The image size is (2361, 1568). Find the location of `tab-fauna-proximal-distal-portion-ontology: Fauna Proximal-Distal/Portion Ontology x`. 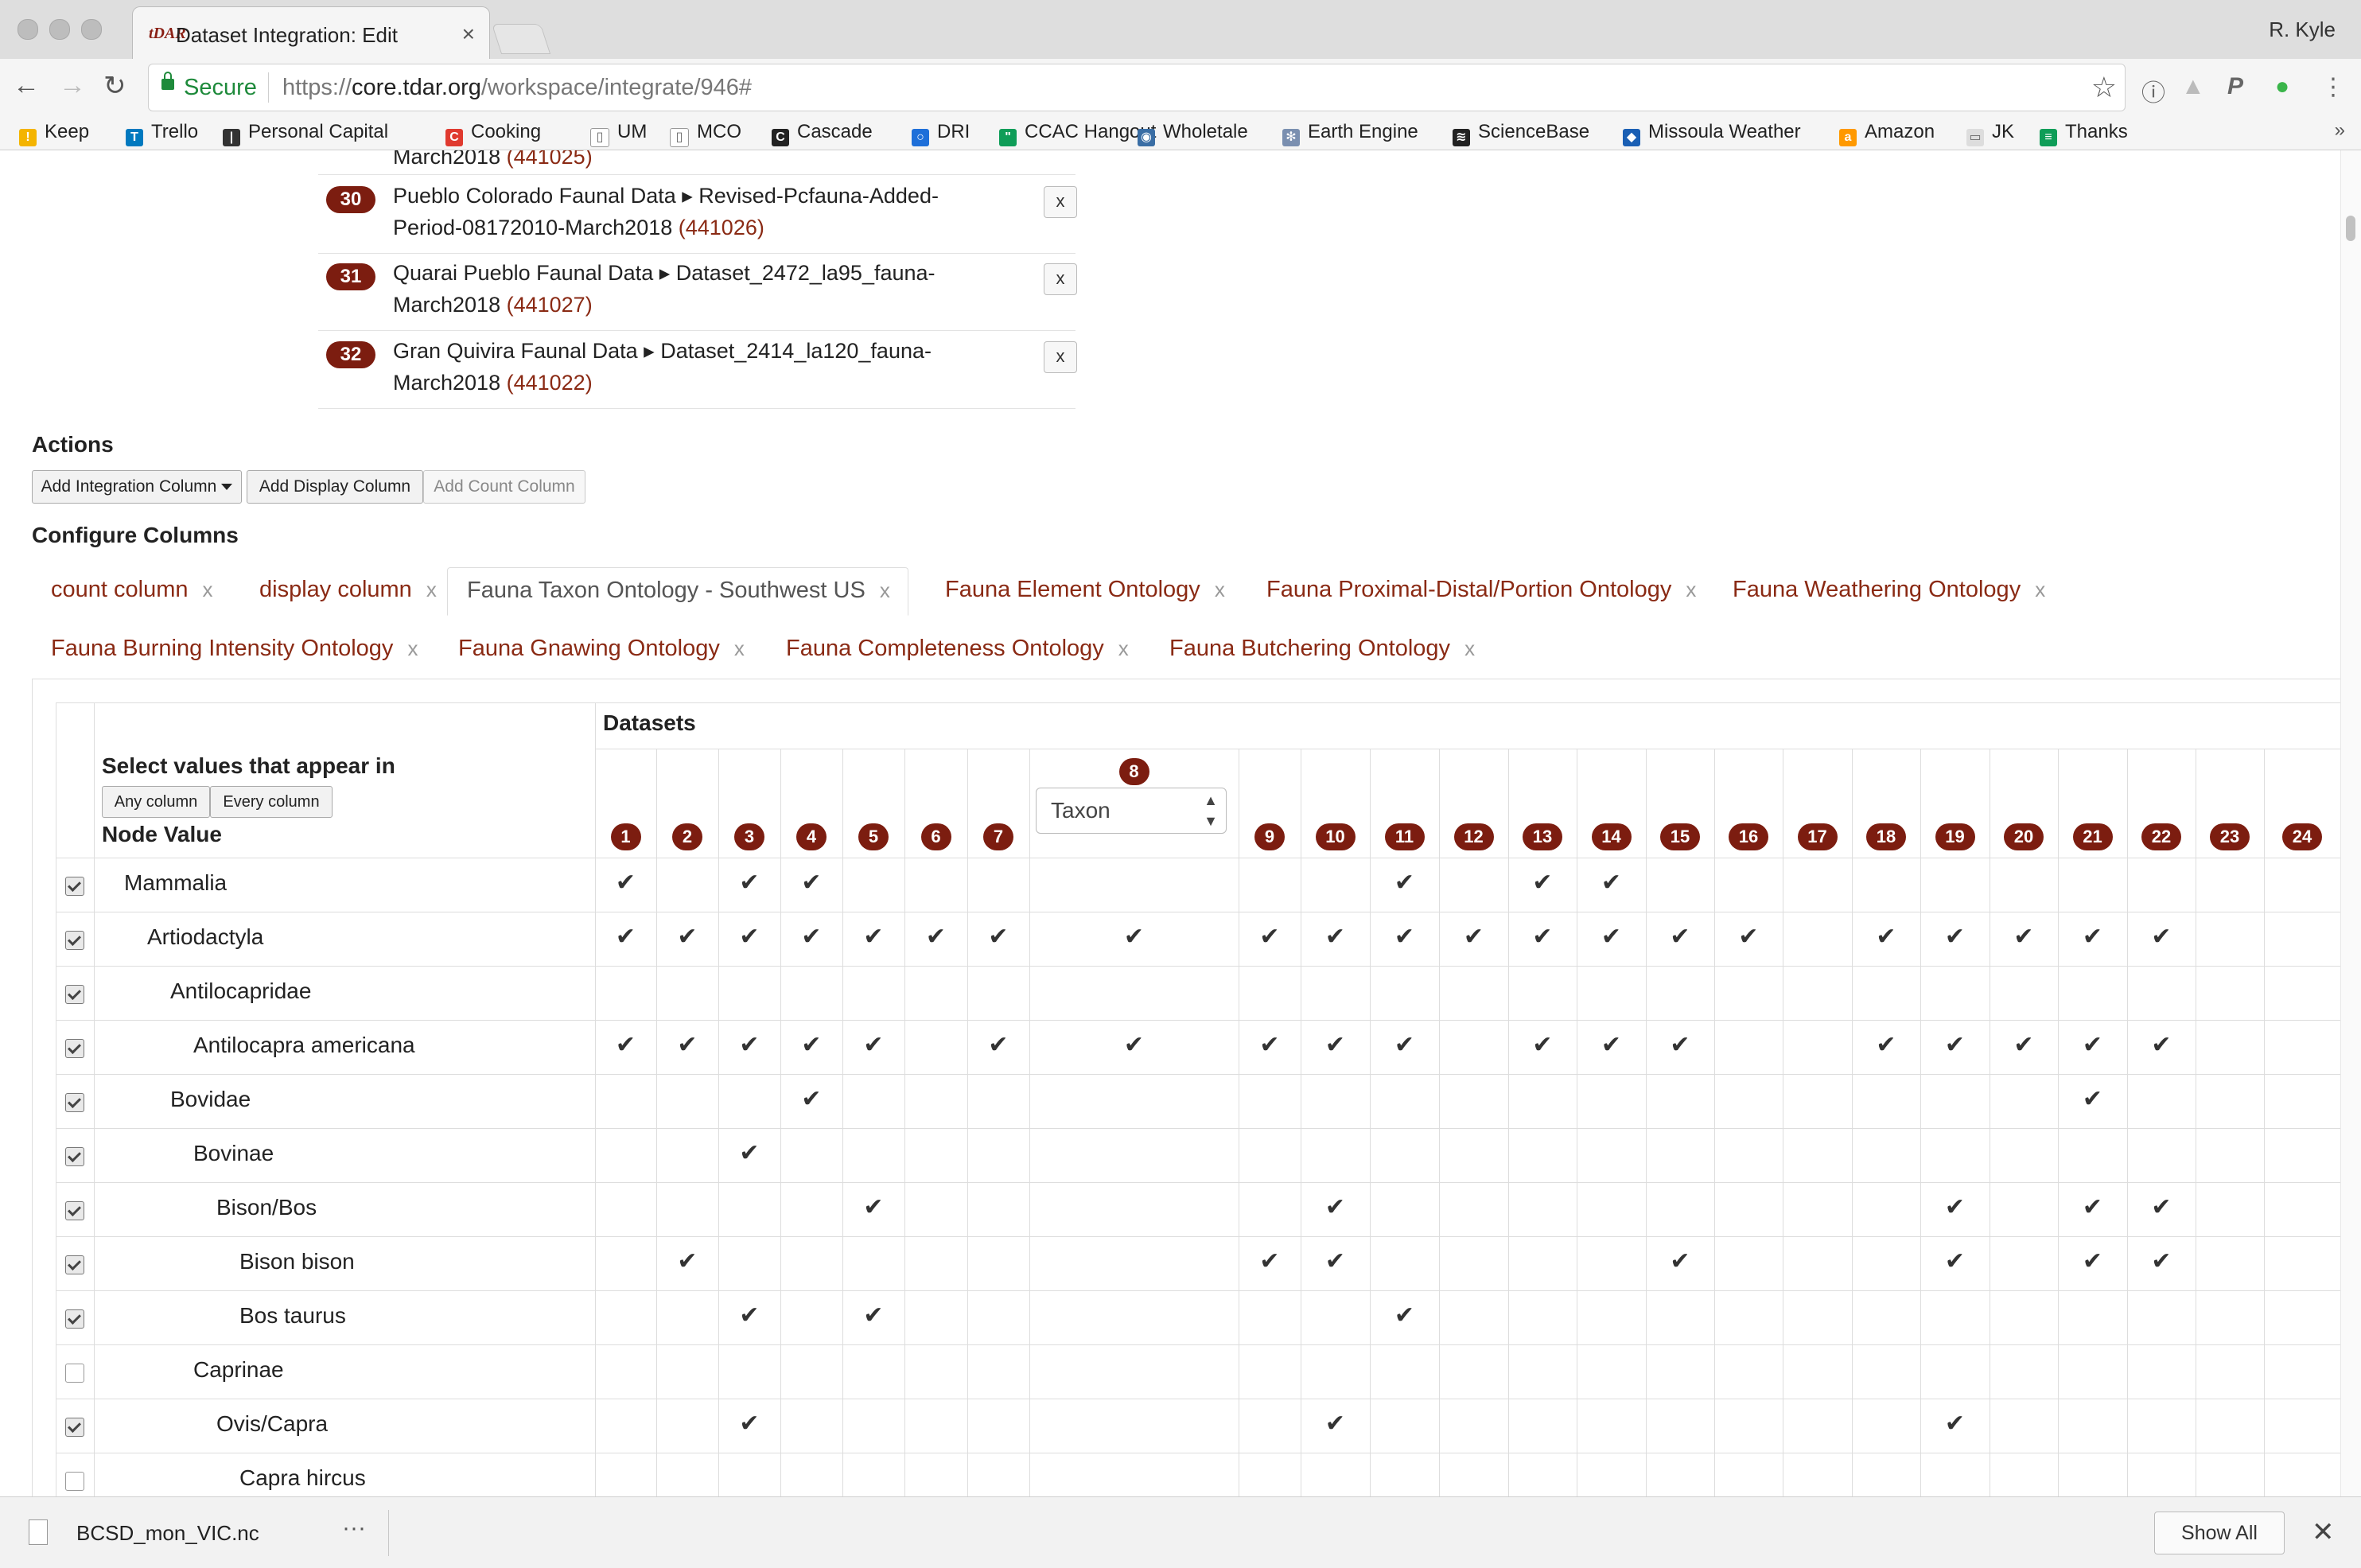

tab-fauna-proximal-distal-portion-ontology: Fauna Proximal-Distal/Portion Ontology x is located at coordinates (1481, 590).